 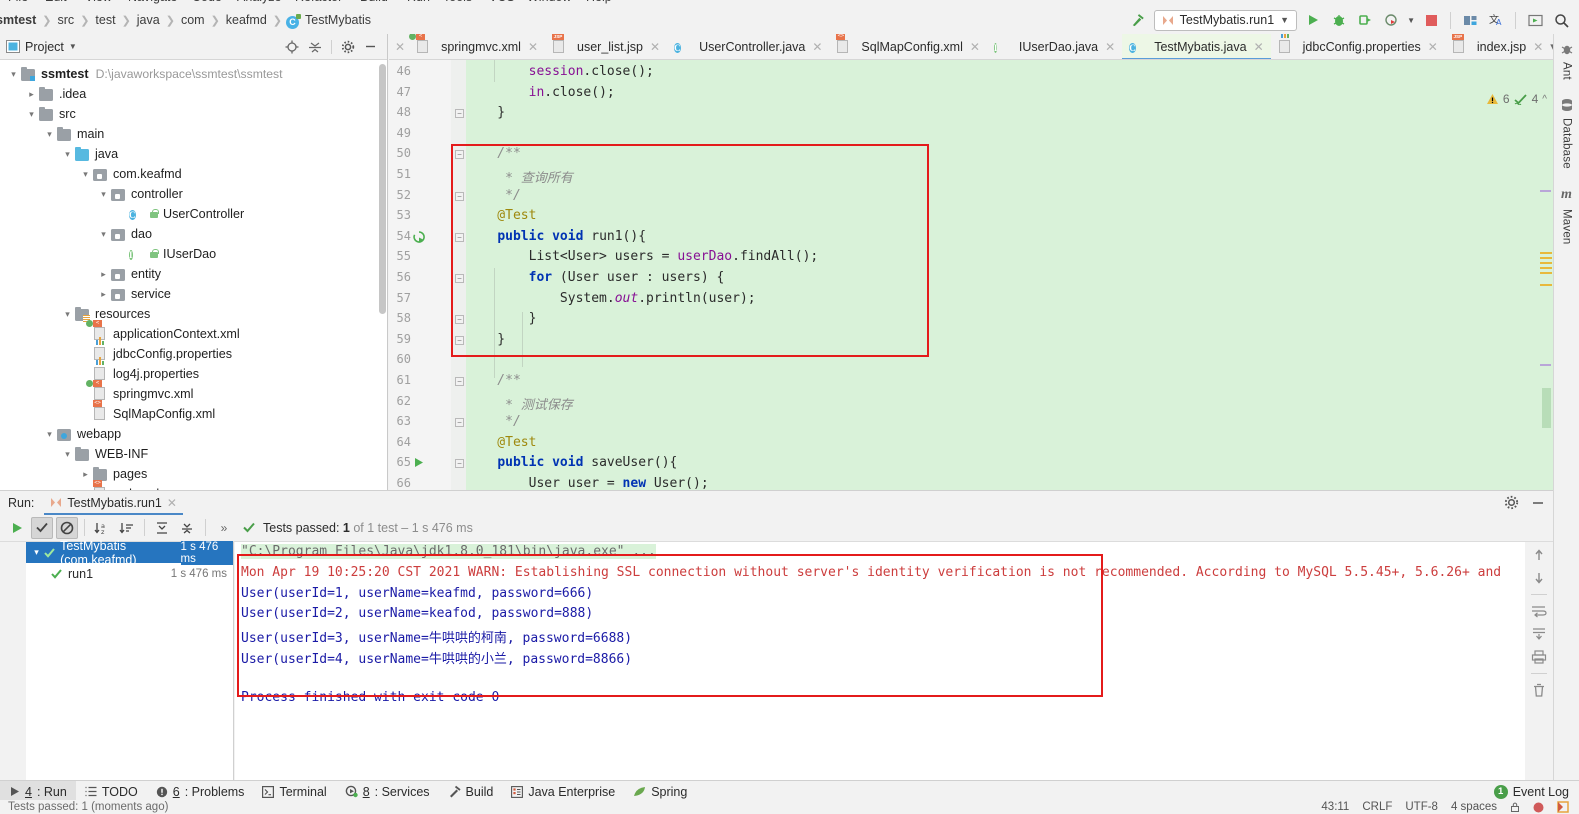 I want to click on file-encoding: UTF-8, so click(x=1421, y=807).